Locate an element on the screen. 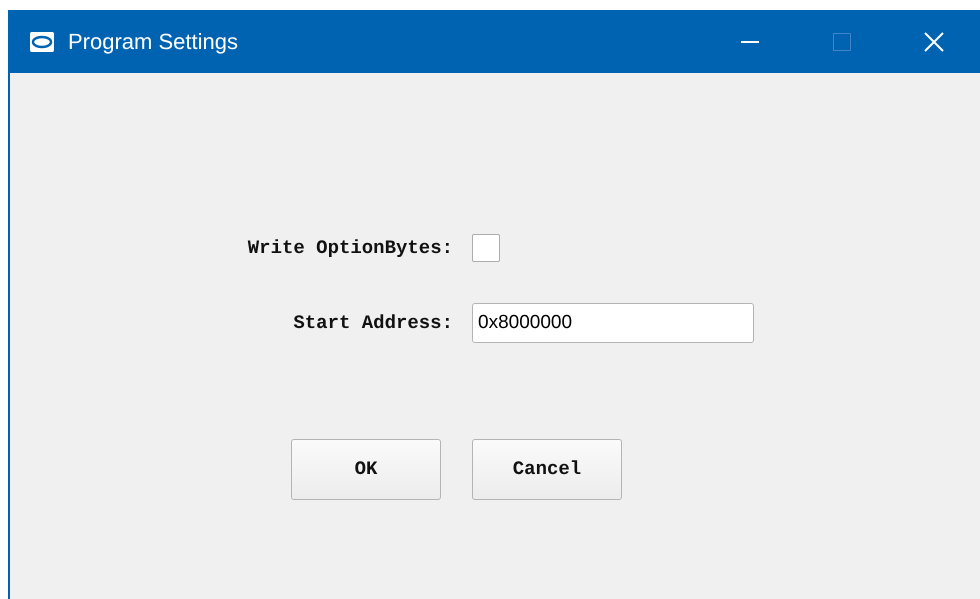 The width and height of the screenshot is (980, 599). dialog-button: Cancel is located at coordinates (547, 469).